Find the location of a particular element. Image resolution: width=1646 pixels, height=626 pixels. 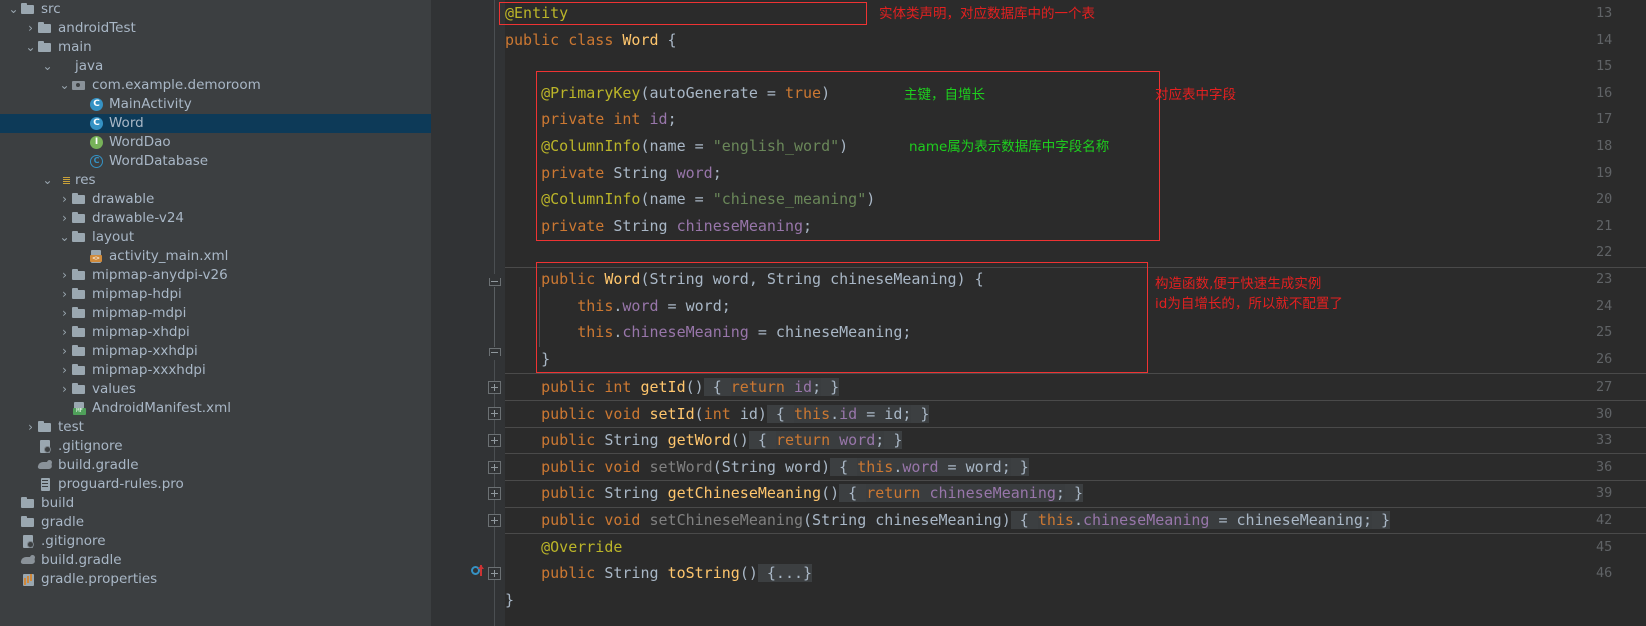

editor-left-edge is located at coordinates (436, 313).